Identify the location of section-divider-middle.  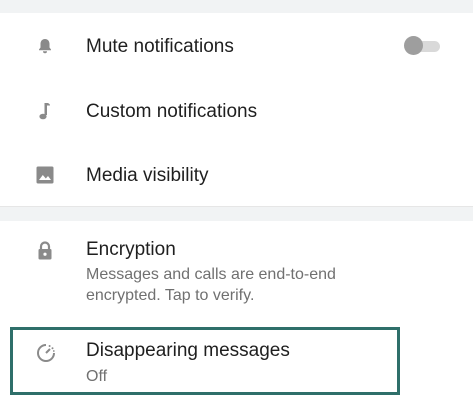
(236, 213).